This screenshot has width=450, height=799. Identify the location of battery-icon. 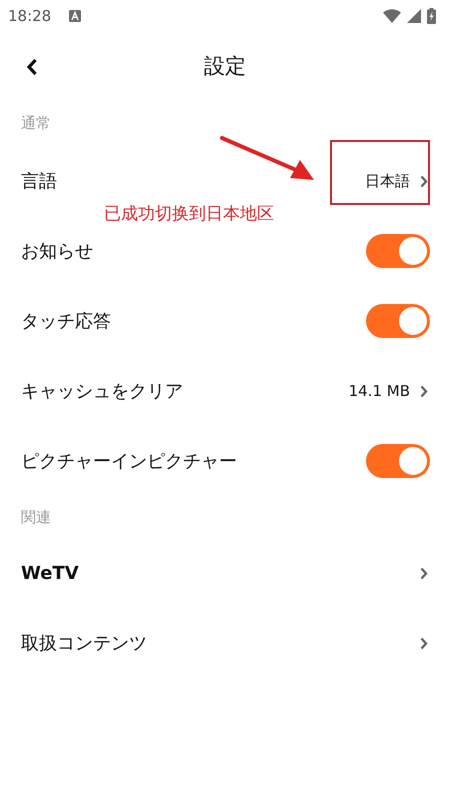
(431, 16).